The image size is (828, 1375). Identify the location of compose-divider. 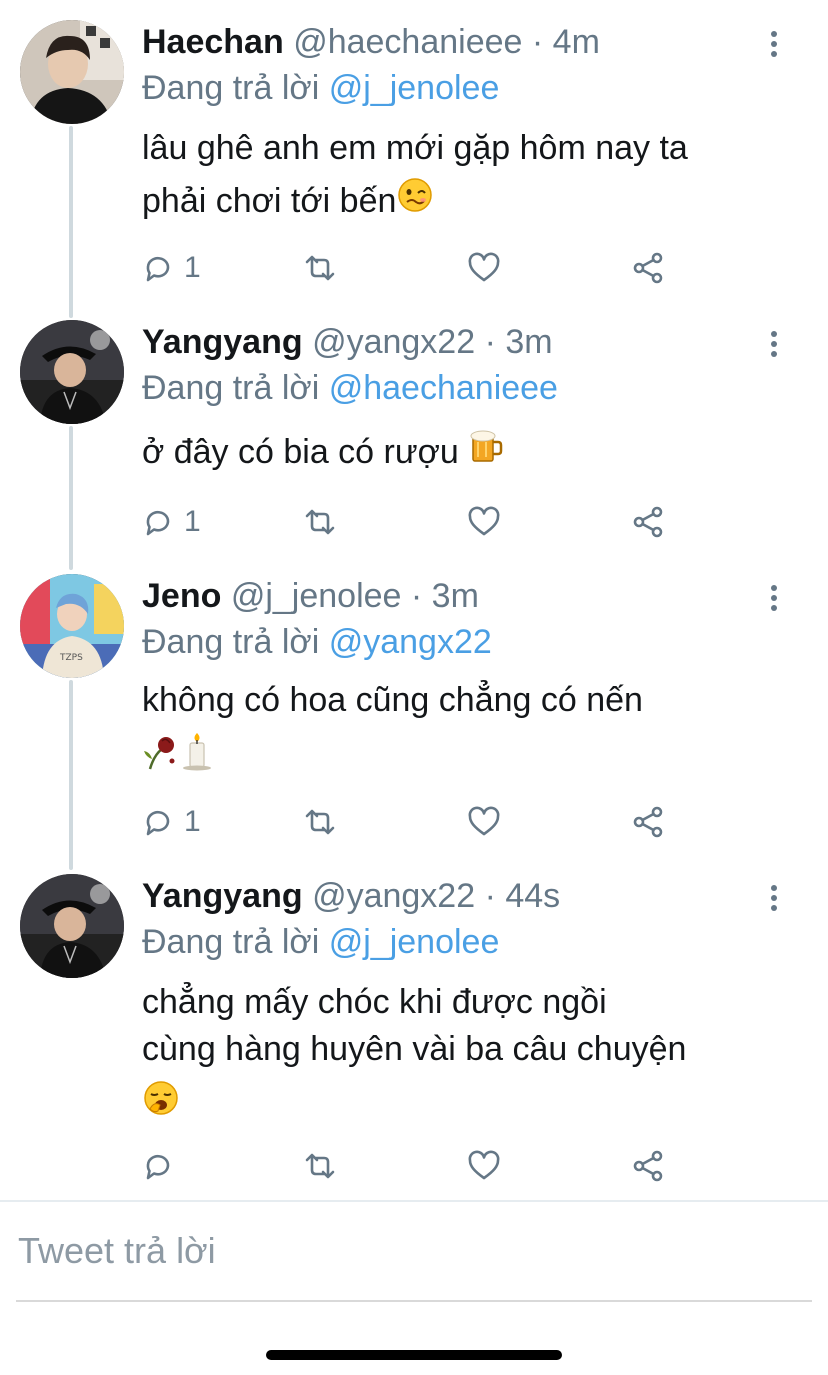
(414, 1201).